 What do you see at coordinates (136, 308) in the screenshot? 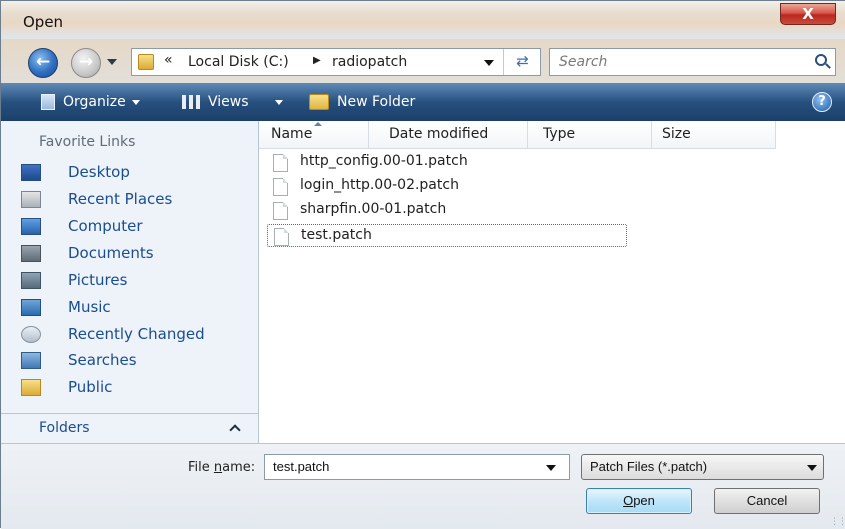
I see `nav-item-music: Music` at bounding box center [136, 308].